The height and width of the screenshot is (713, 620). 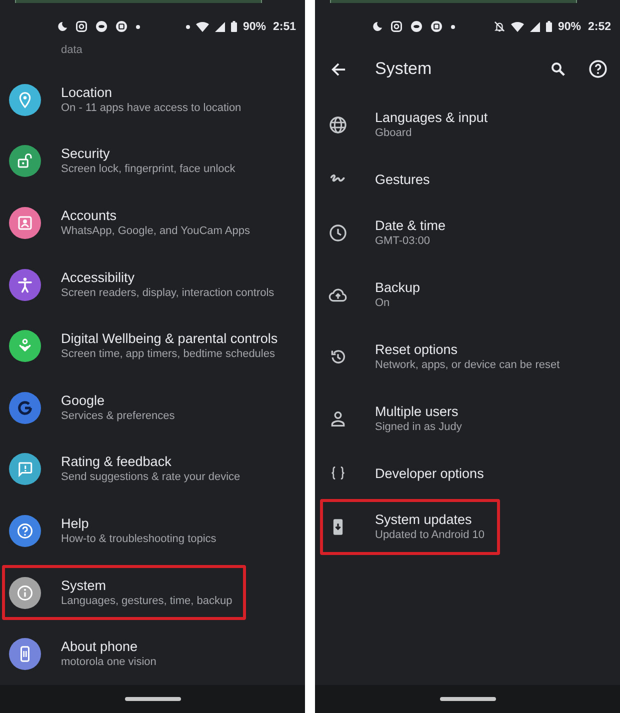 I want to click on back-arrow-icon, so click(x=338, y=69).